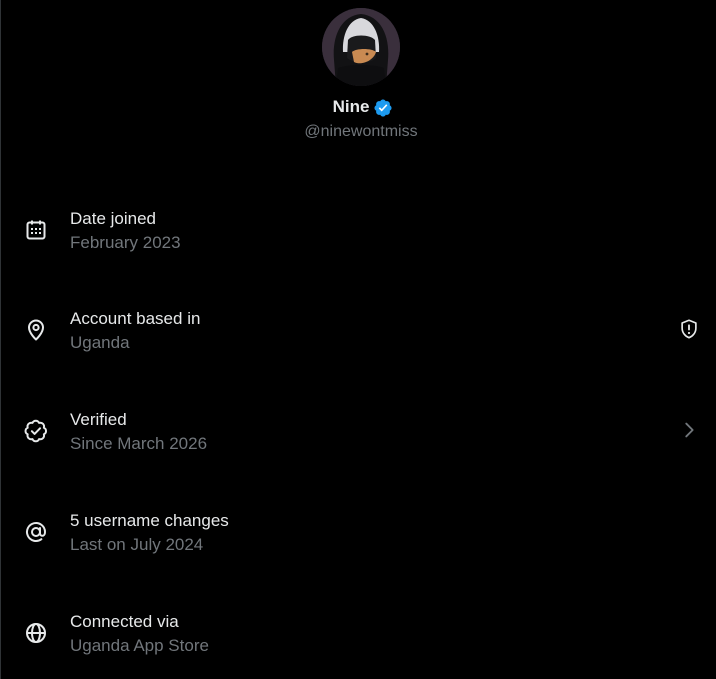  What do you see at coordinates (137, 544) in the screenshot?
I see `row-subtitle: Last on July 2024` at bounding box center [137, 544].